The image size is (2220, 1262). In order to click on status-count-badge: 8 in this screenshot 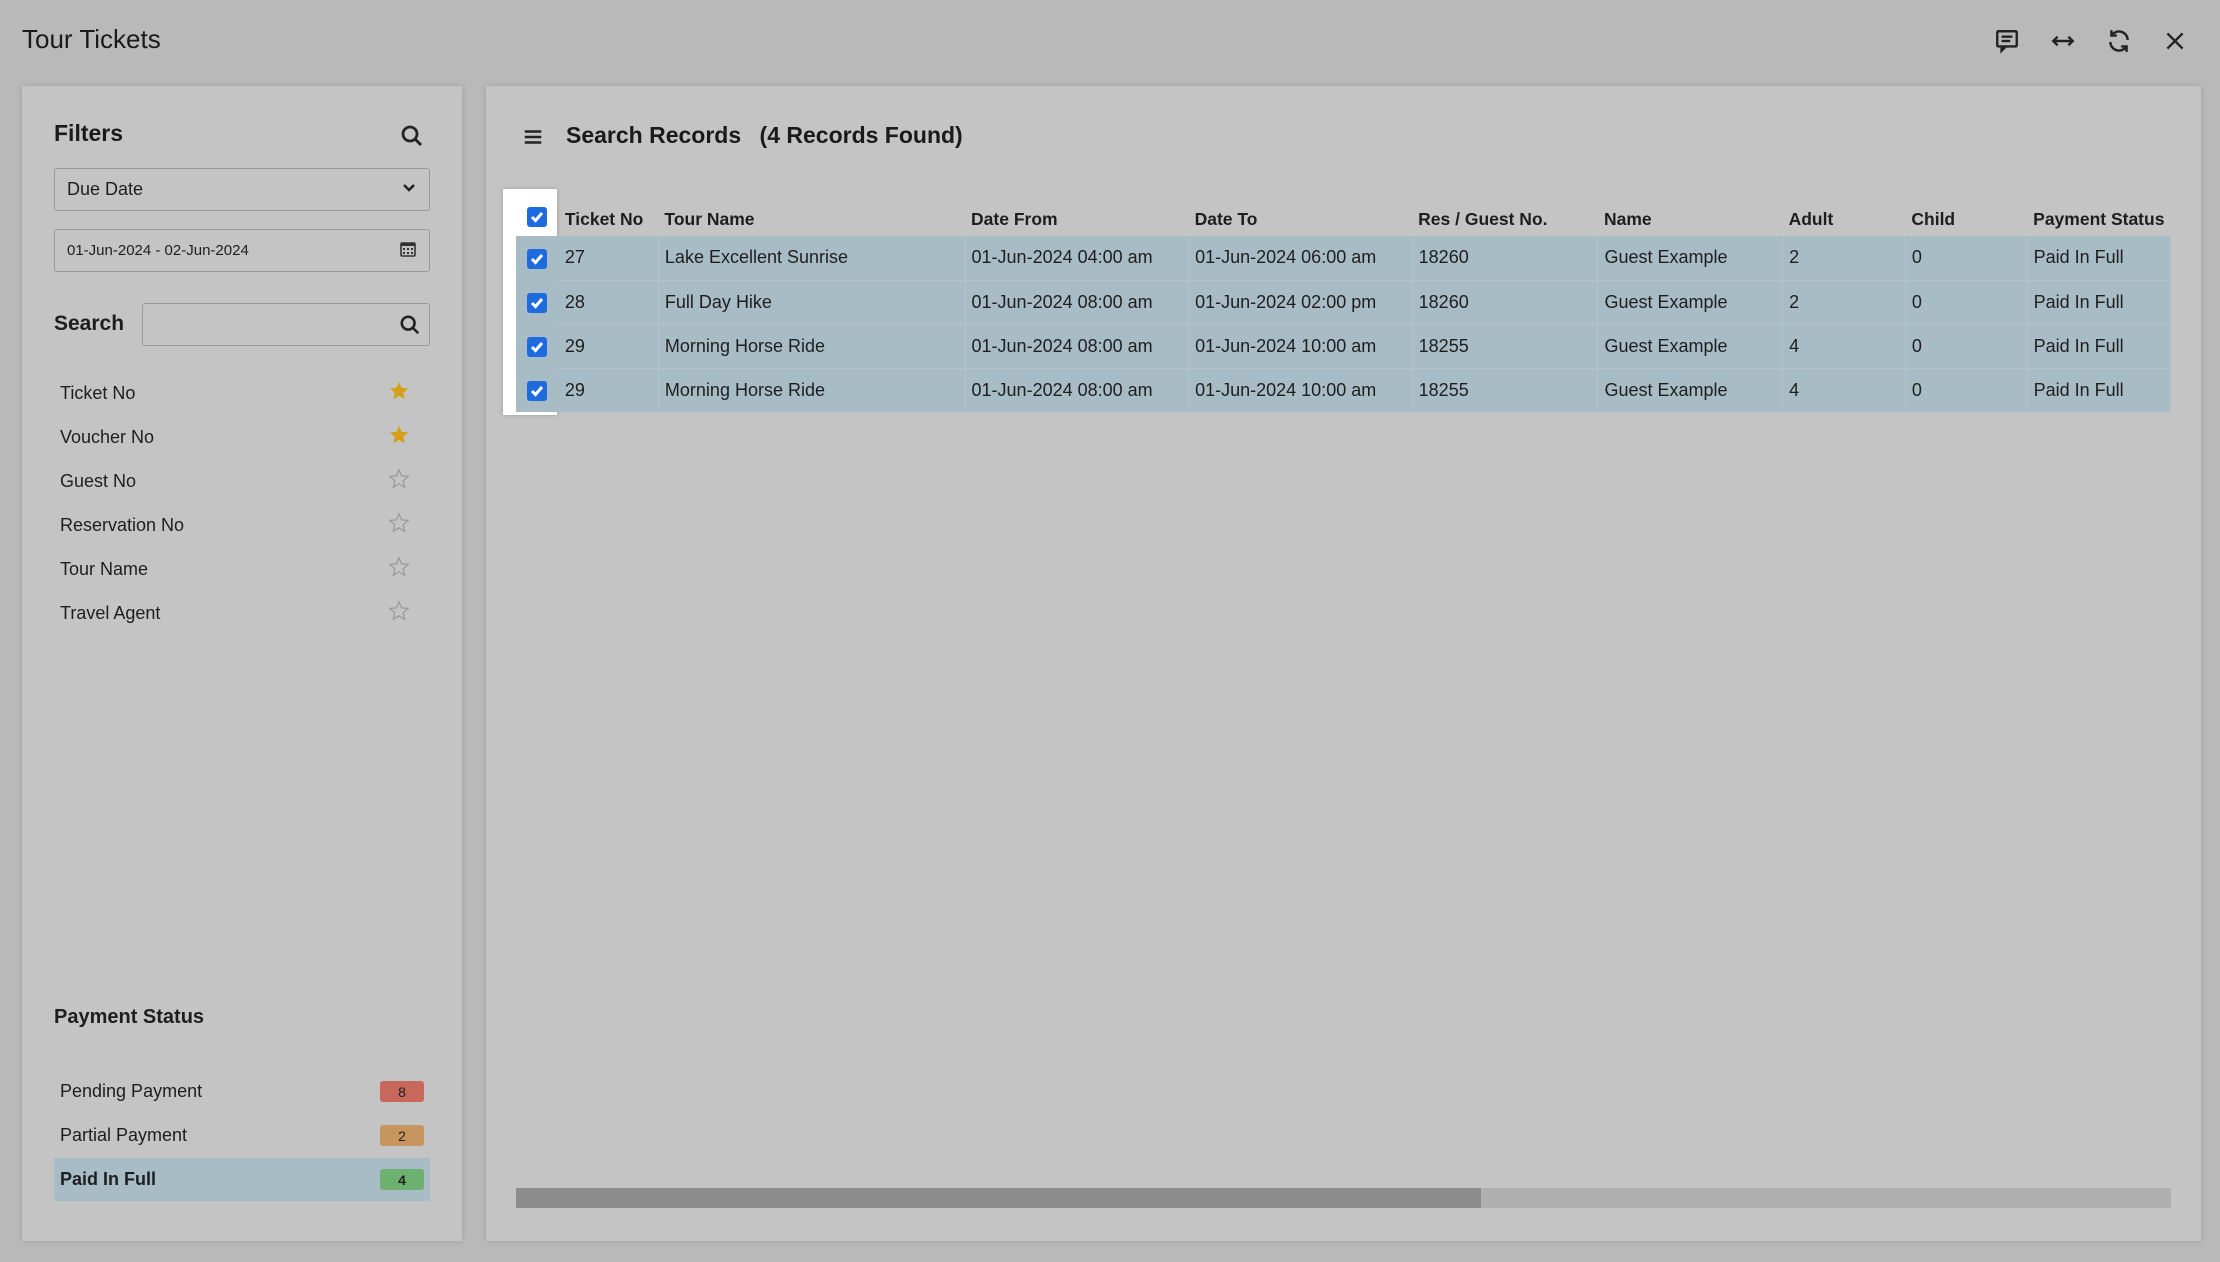, I will do `click(402, 1091)`.